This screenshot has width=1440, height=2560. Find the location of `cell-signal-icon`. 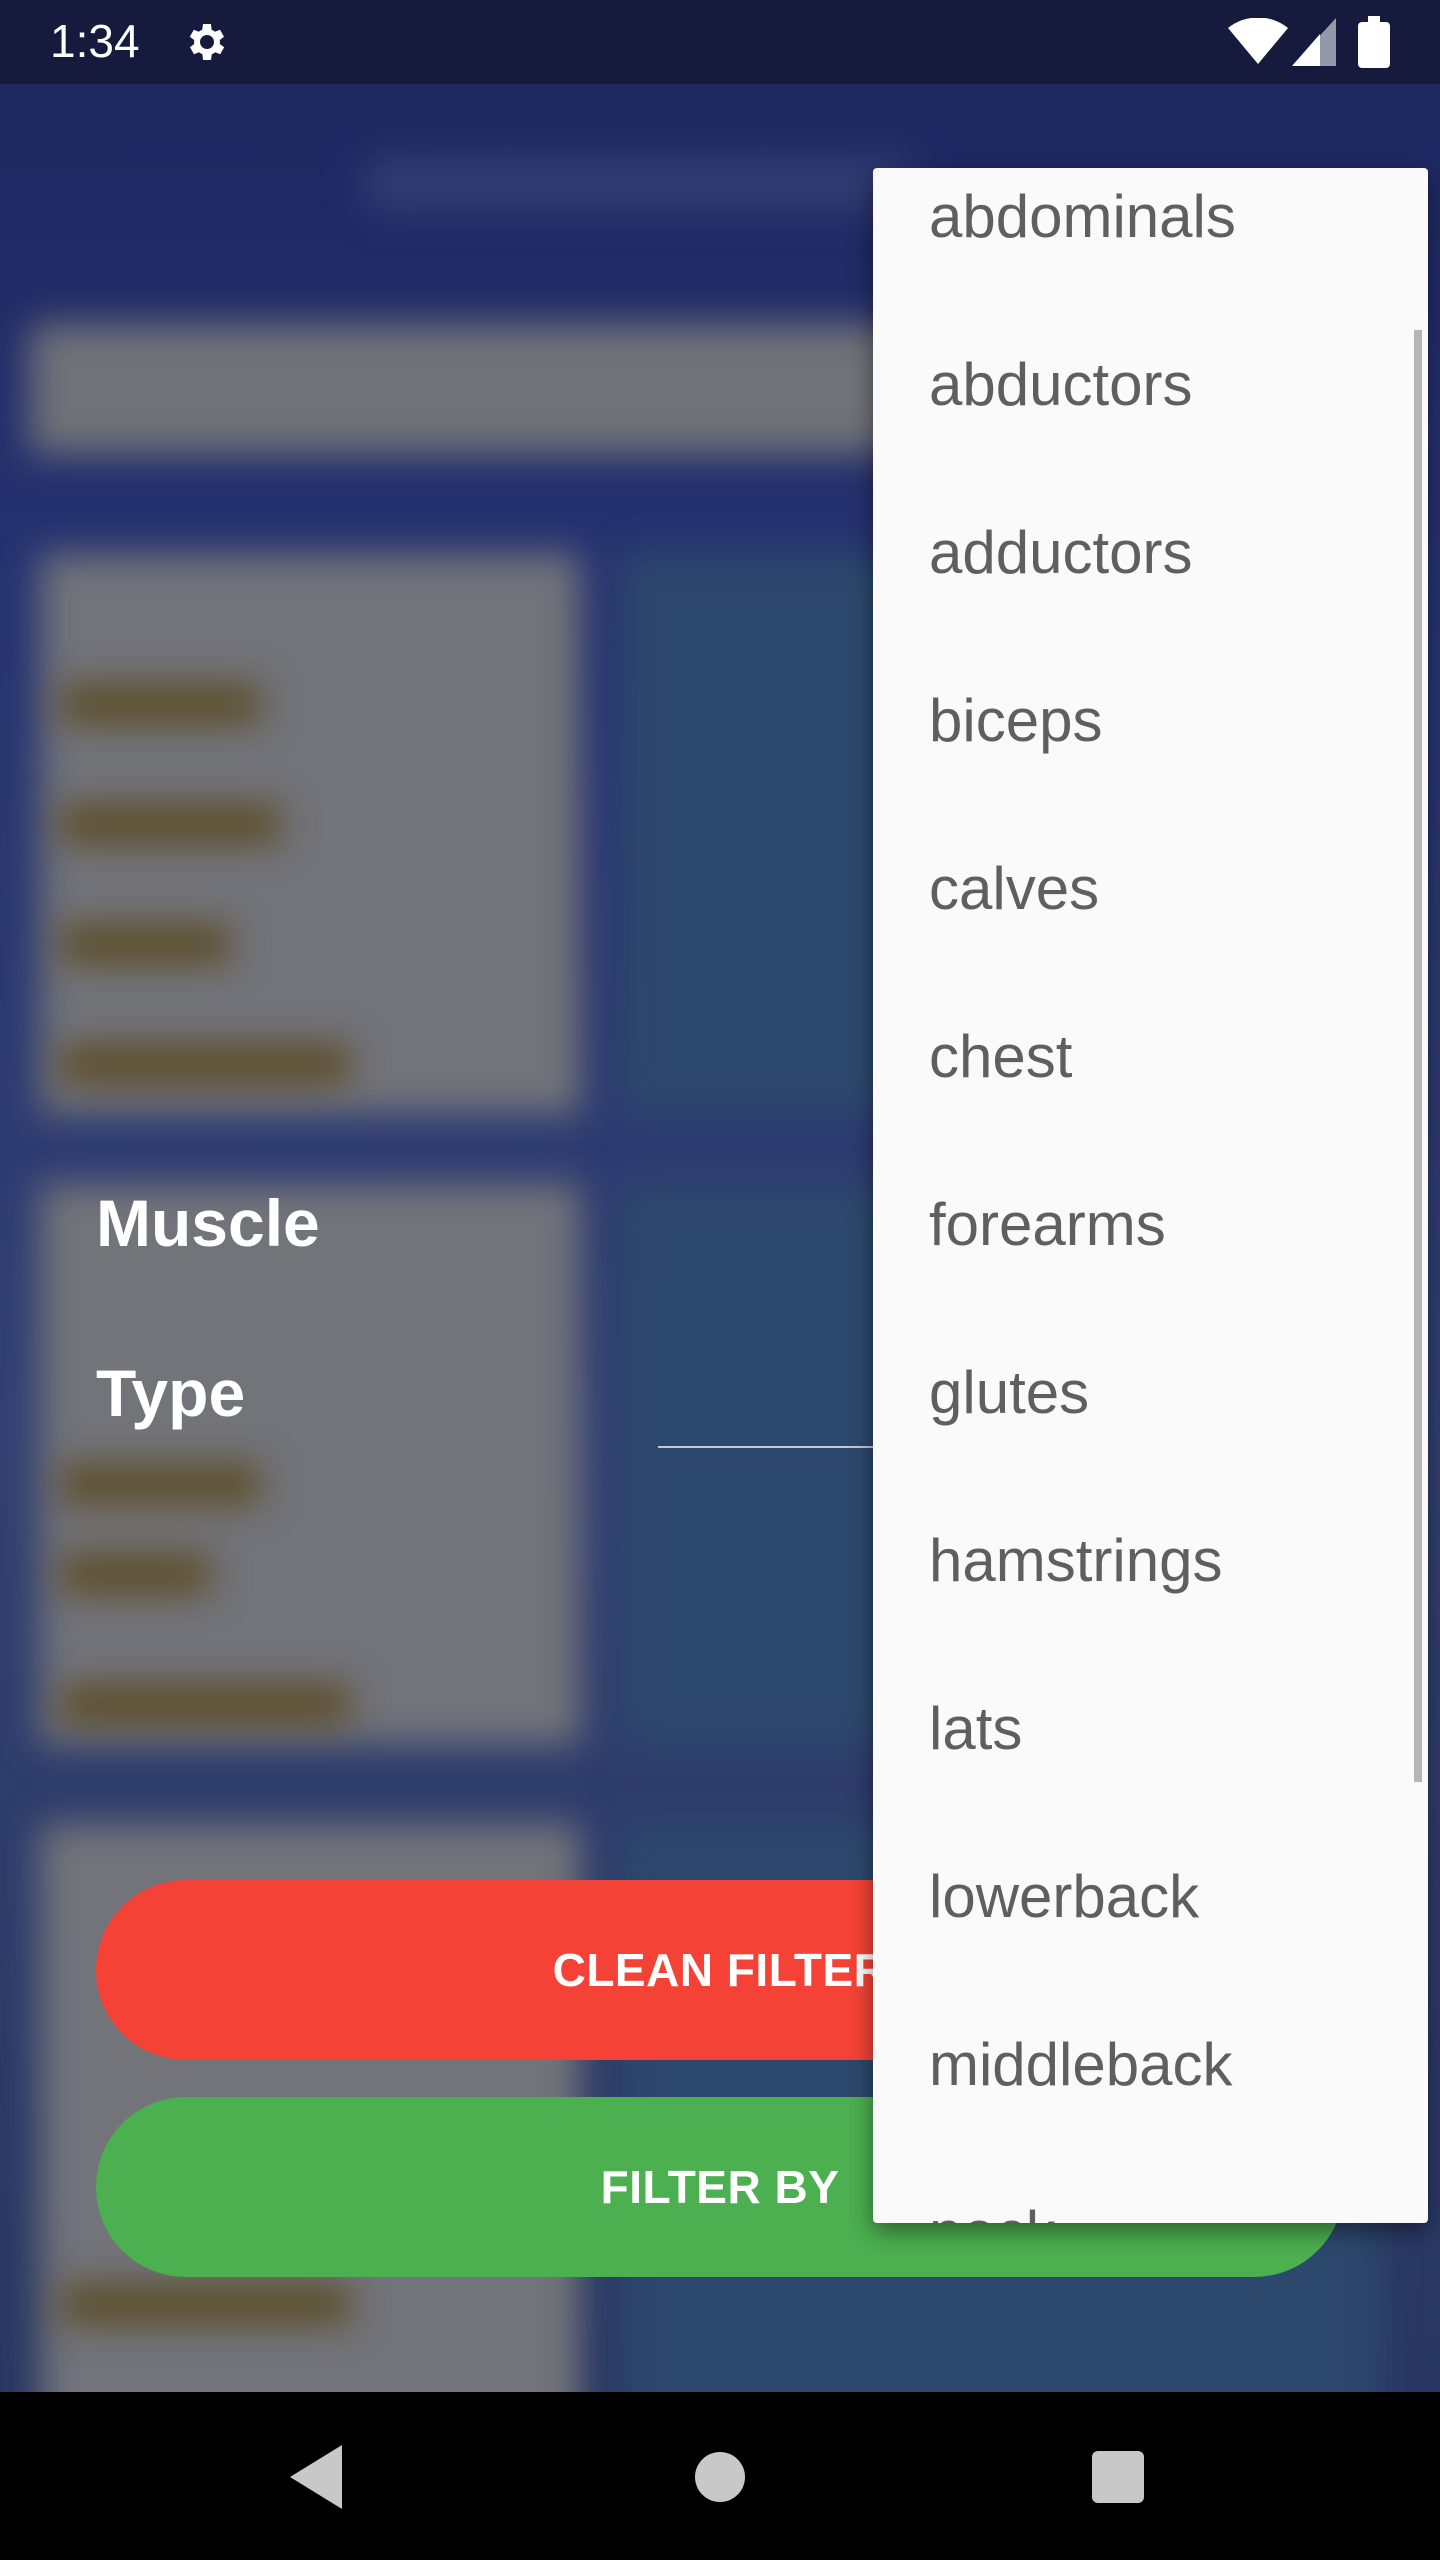

cell-signal-icon is located at coordinates (1314, 42).